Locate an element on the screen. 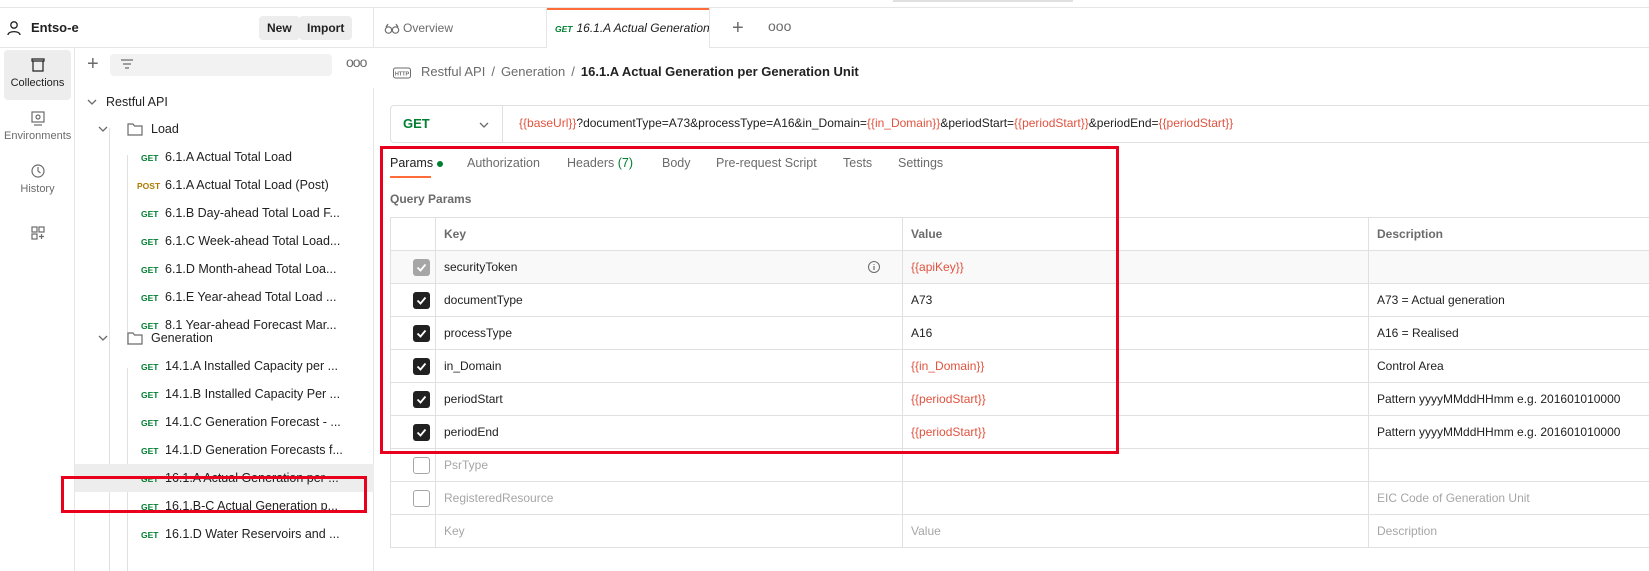 The height and width of the screenshot is (571, 1649). rail-environments-label: Environments is located at coordinates (38, 136).